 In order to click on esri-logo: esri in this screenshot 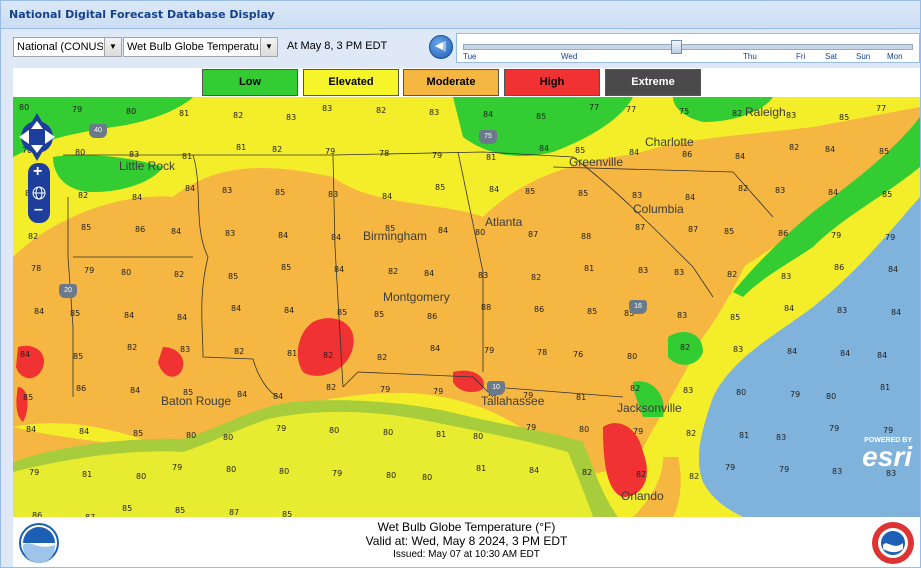, I will do `click(887, 456)`.